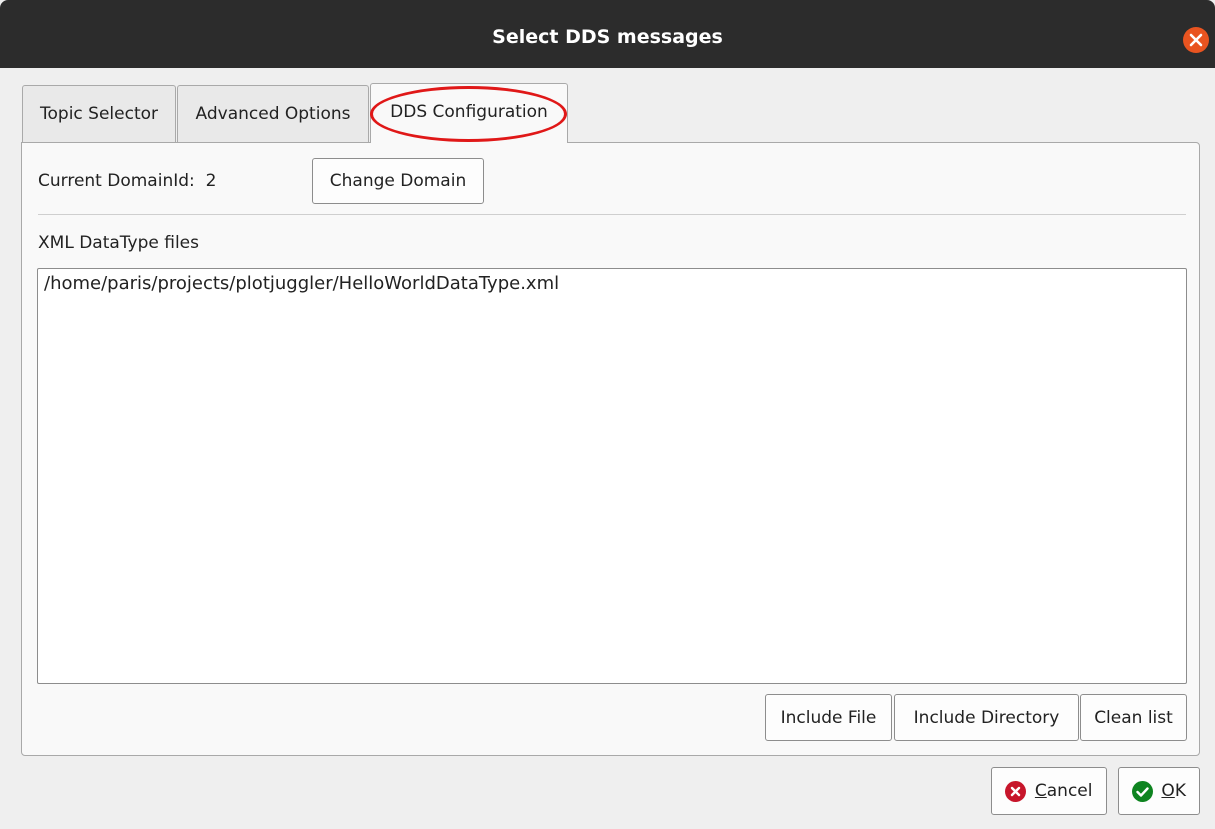 This screenshot has width=1215, height=829. I want to click on title-bar: Select DDS messages, so click(607, 34).